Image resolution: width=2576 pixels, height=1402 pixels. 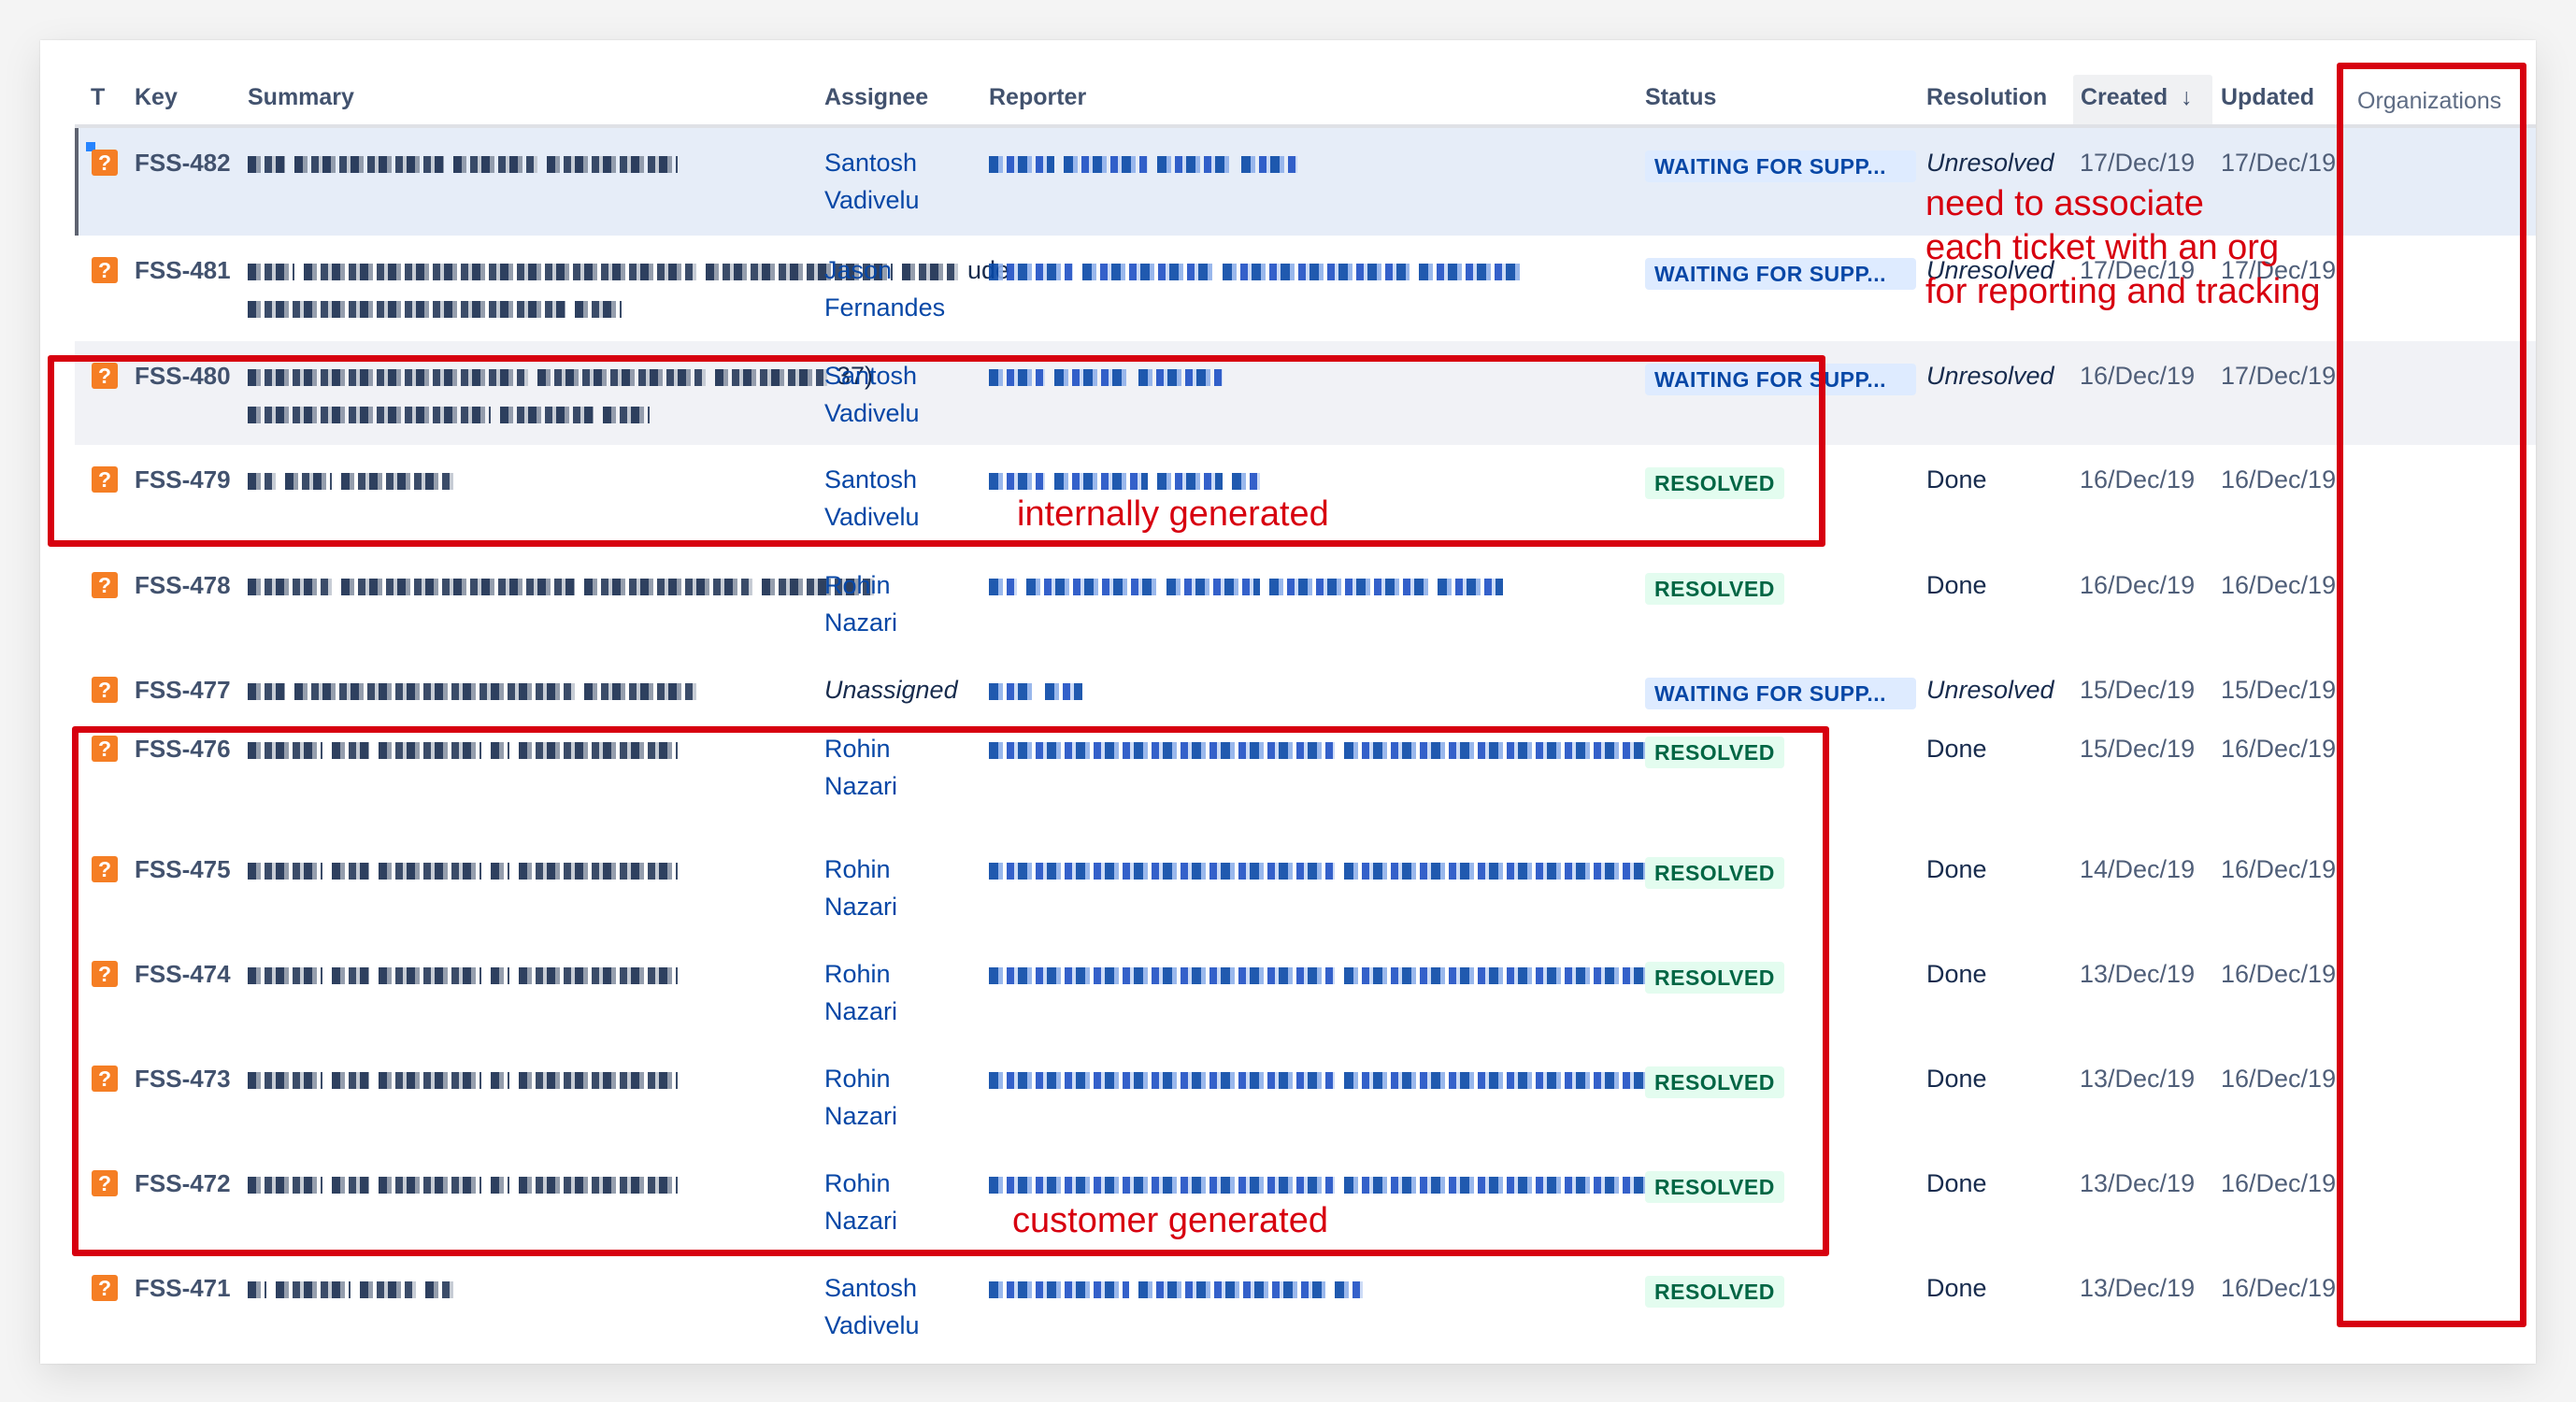 What do you see at coordinates (2123, 291) in the screenshot?
I see `org-note-line-3: for reporting and tracking` at bounding box center [2123, 291].